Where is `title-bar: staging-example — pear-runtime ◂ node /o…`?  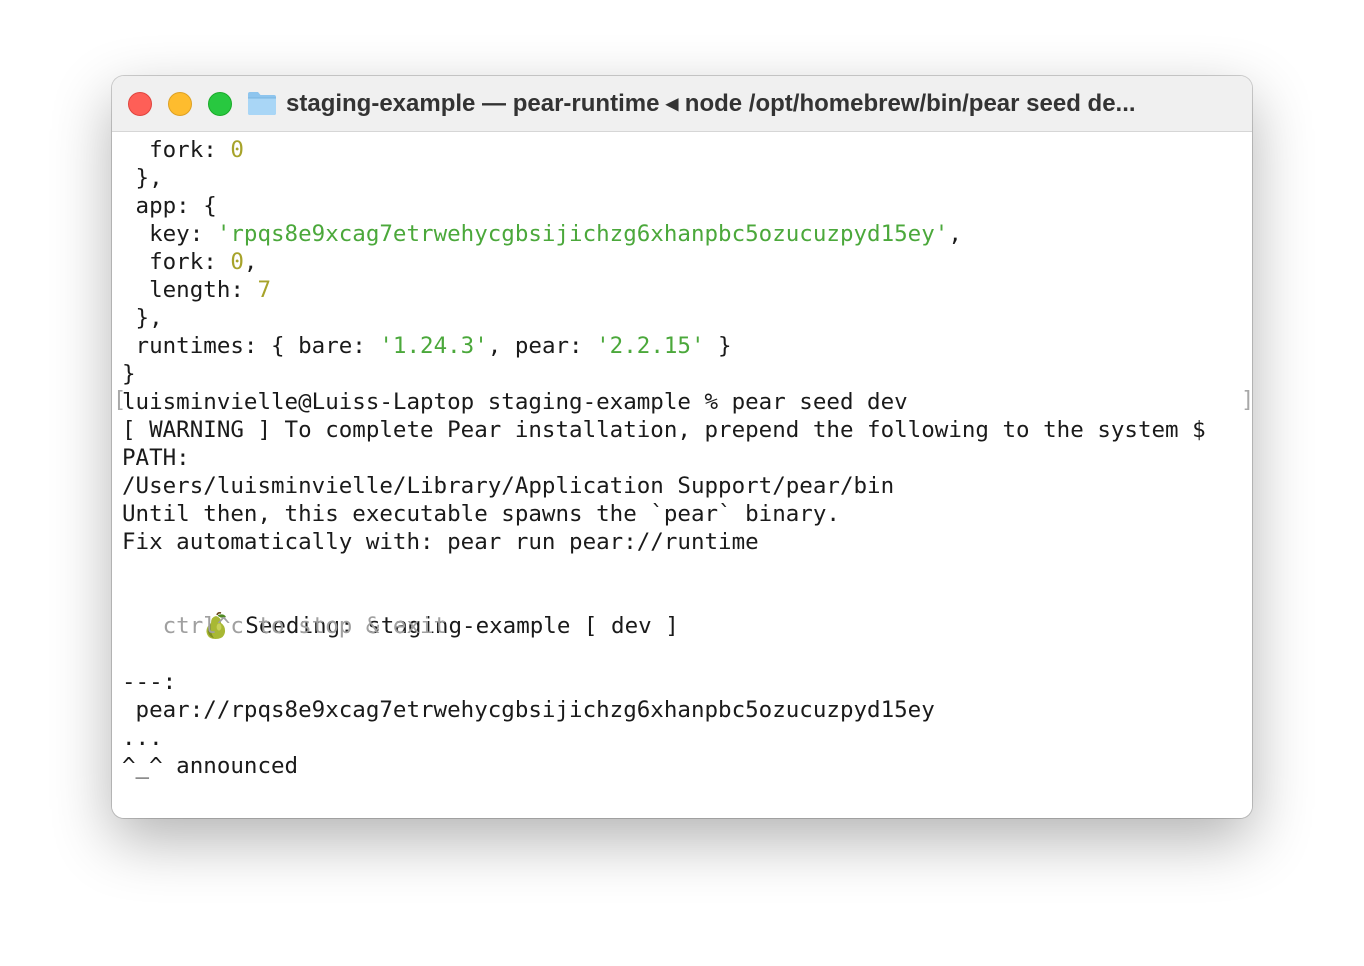 title-bar: staging-example — pear-runtime ◂ node /o… is located at coordinates (682, 104).